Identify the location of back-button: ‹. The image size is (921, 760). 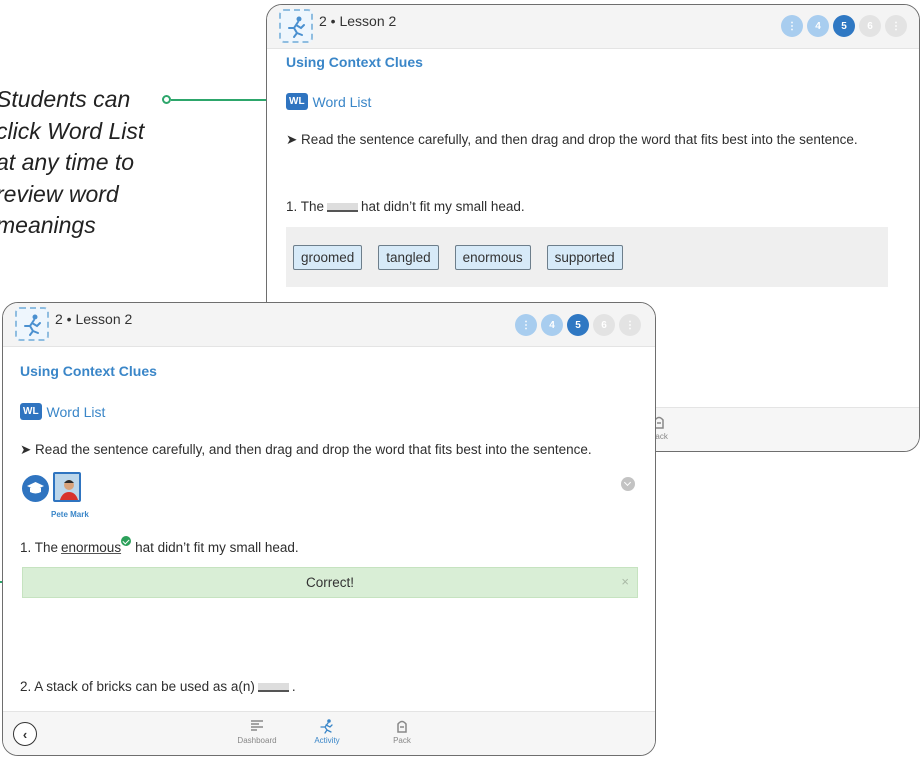
(25, 734).